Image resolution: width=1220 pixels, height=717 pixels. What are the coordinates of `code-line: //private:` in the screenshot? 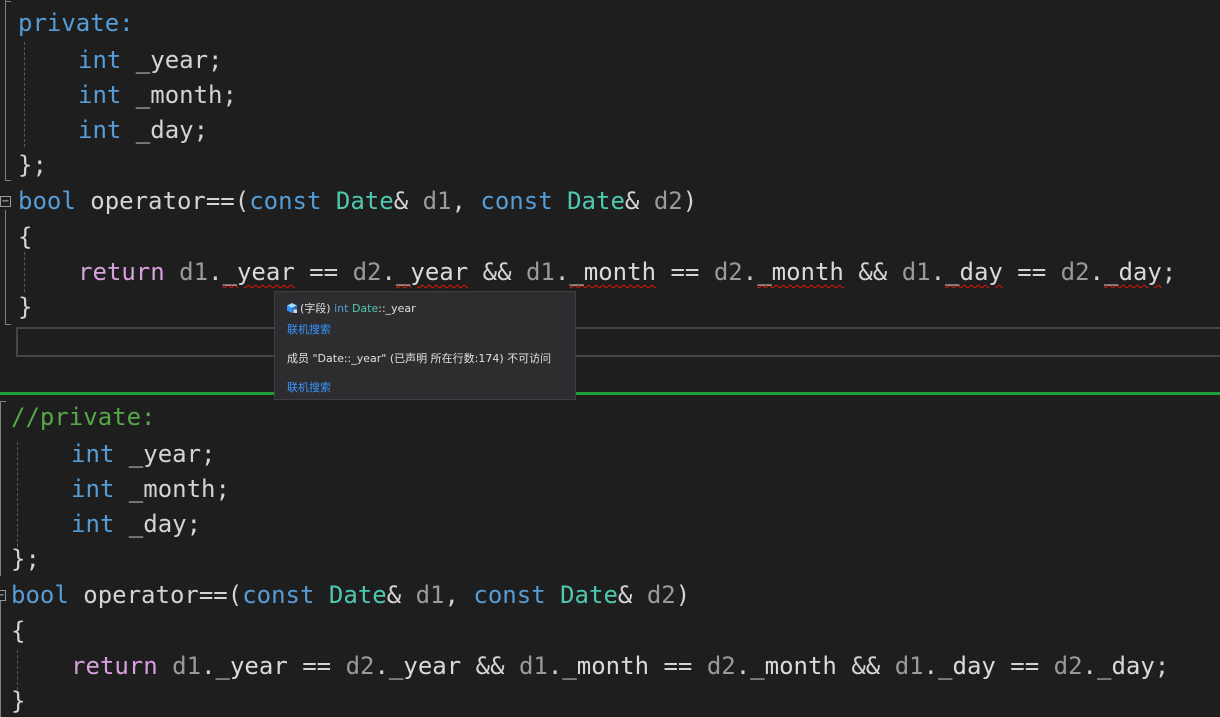 It's located at (83, 417).